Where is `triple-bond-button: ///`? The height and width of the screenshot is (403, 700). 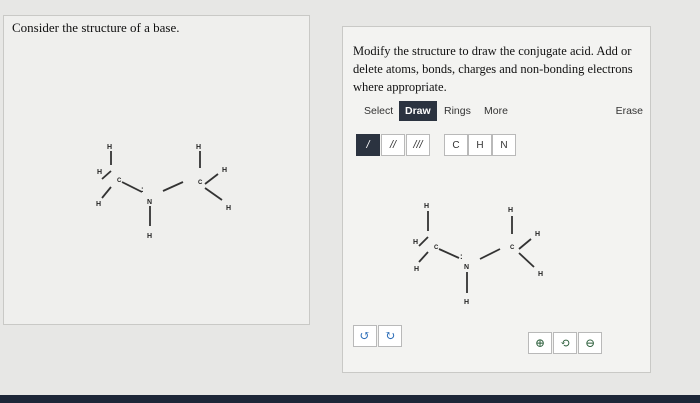 triple-bond-button: /// is located at coordinates (418, 145).